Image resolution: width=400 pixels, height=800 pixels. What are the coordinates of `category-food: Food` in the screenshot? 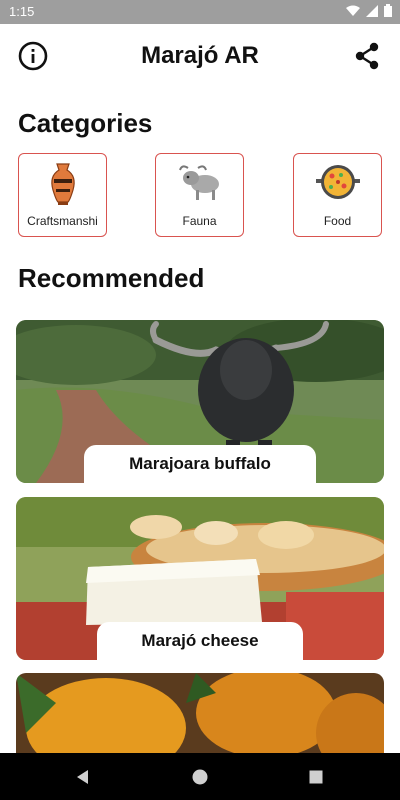 It's located at (337, 195).